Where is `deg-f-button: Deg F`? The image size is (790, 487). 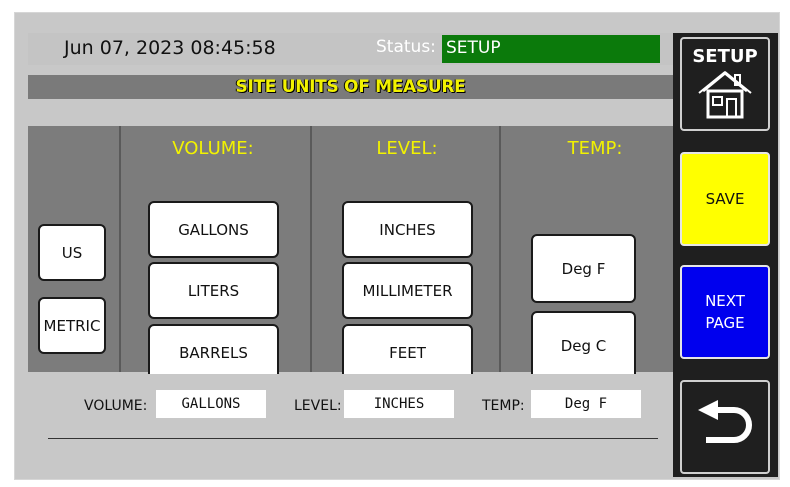 deg-f-button: Deg F is located at coordinates (583, 268).